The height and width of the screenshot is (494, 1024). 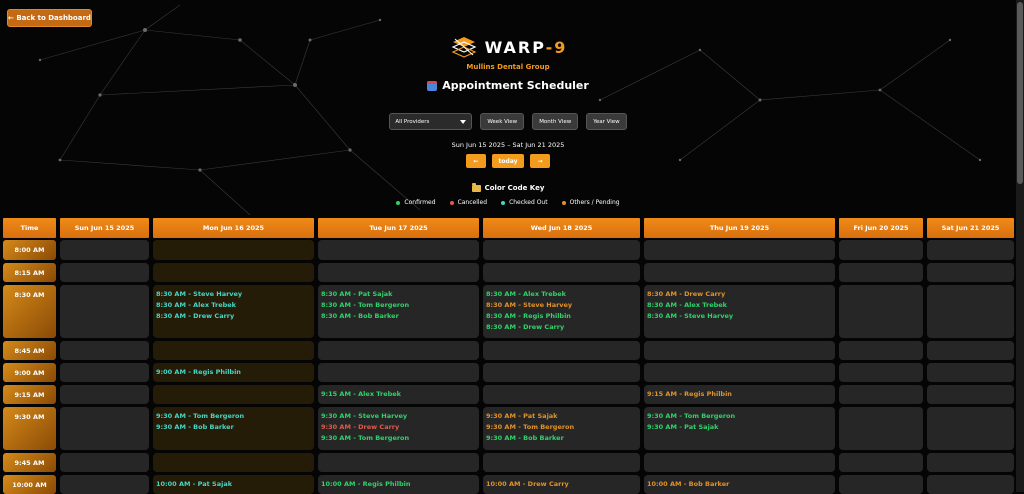 I want to click on appointment-entry: 8:30 AM - Tom Bergeron, so click(x=398, y=305).